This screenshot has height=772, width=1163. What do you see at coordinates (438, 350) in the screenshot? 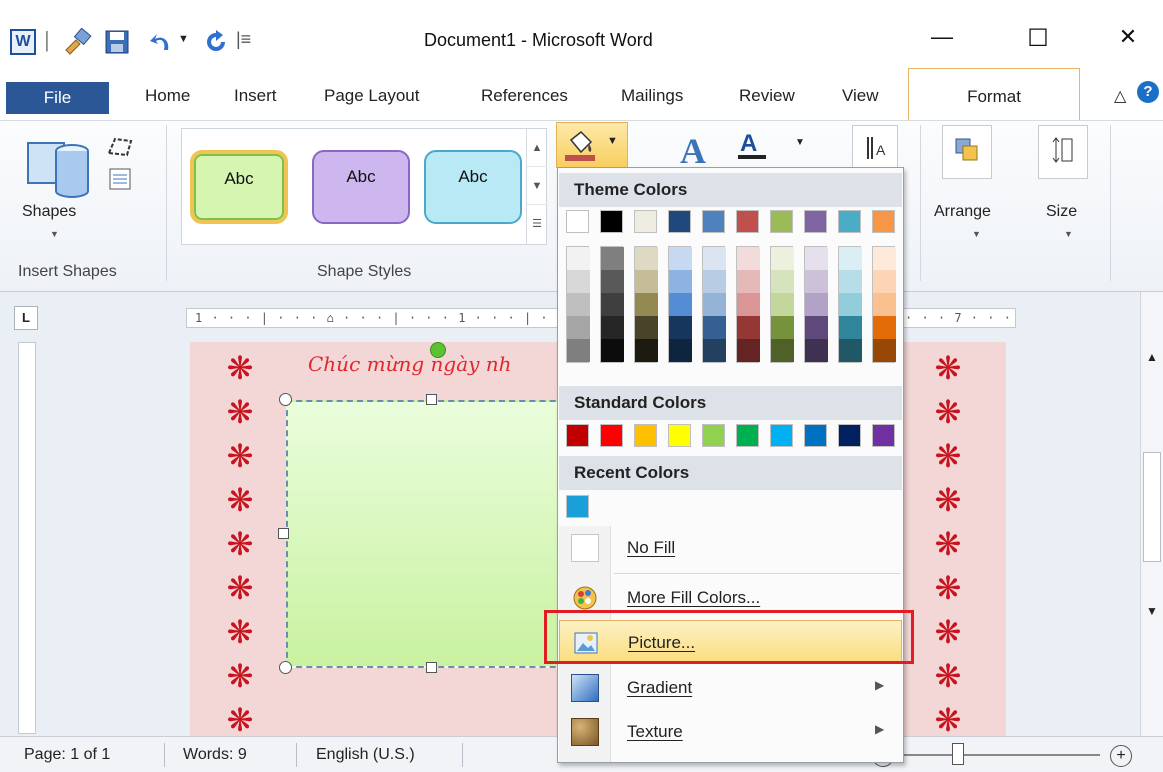
I see `rotate-handle` at bounding box center [438, 350].